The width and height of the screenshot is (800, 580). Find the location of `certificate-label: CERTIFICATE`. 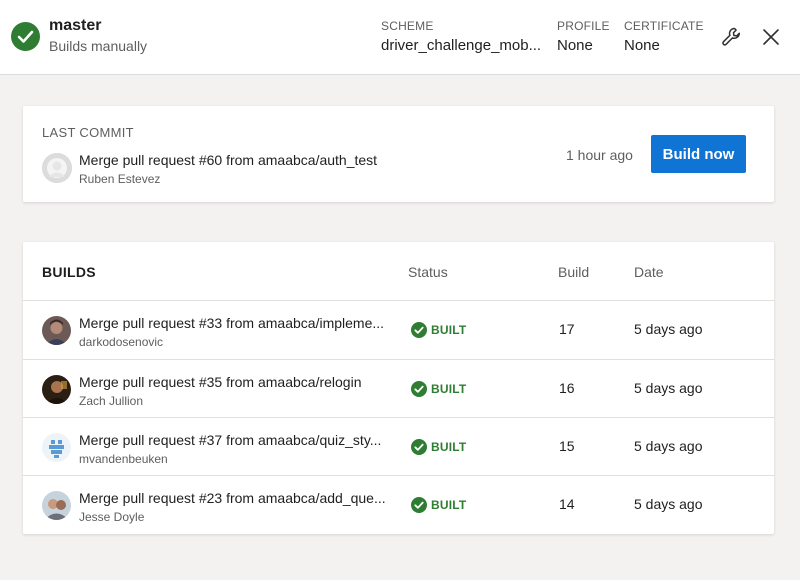

certificate-label: CERTIFICATE is located at coordinates (664, 26).